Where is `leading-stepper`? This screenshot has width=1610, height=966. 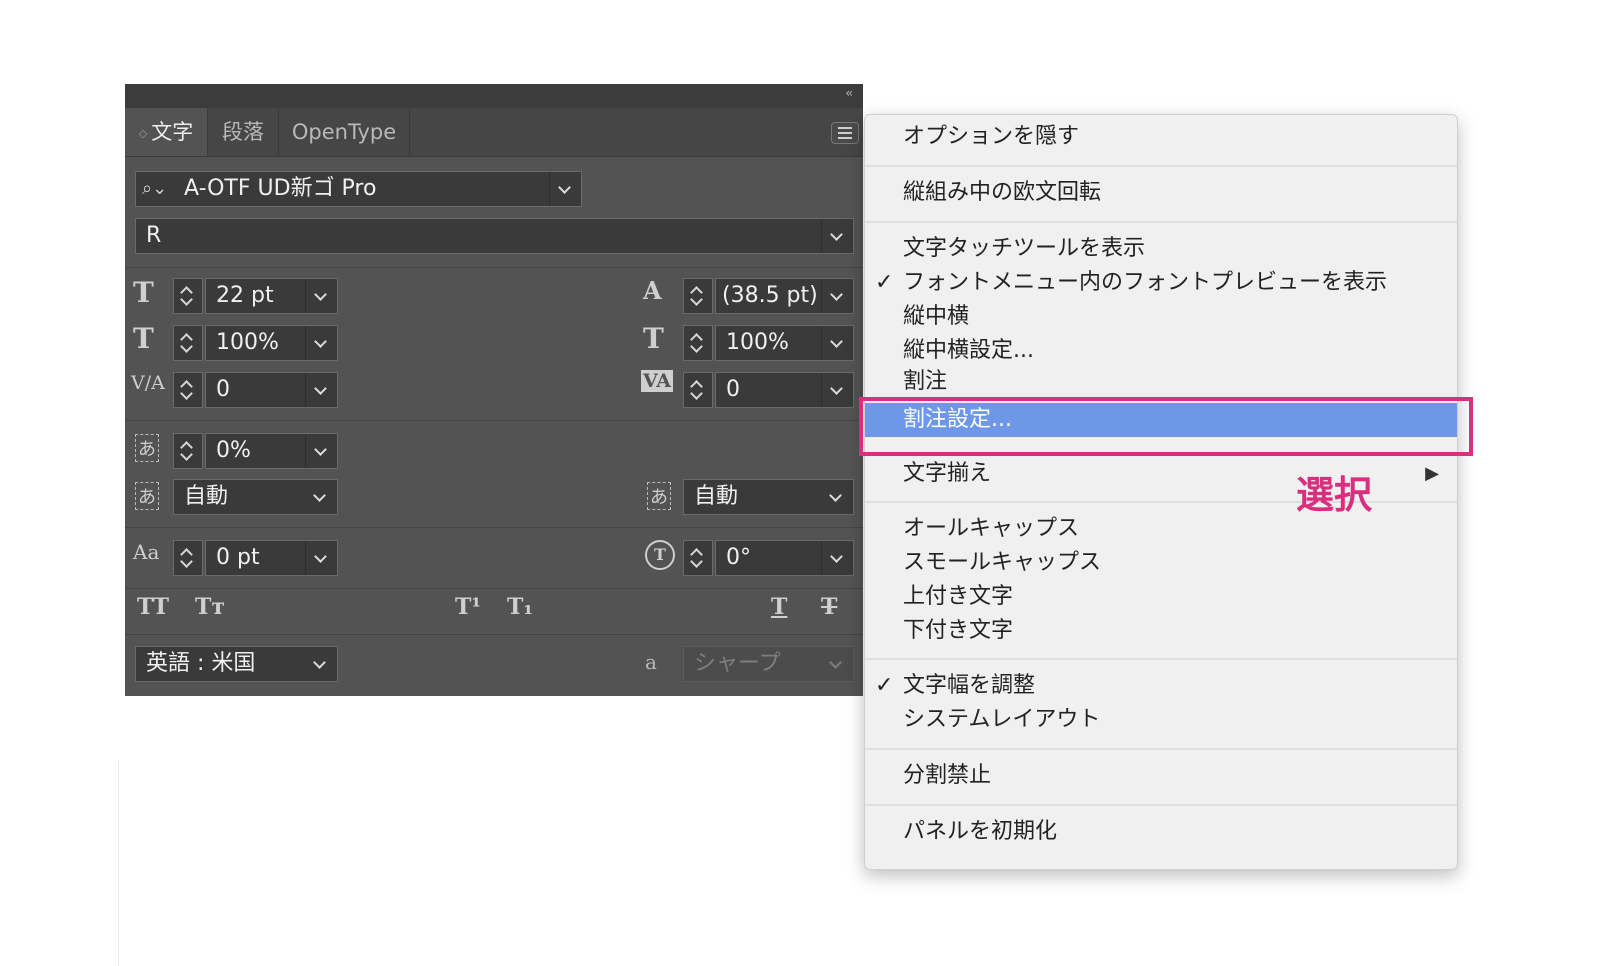
leading-stepper is located at coordinates (698, 296).